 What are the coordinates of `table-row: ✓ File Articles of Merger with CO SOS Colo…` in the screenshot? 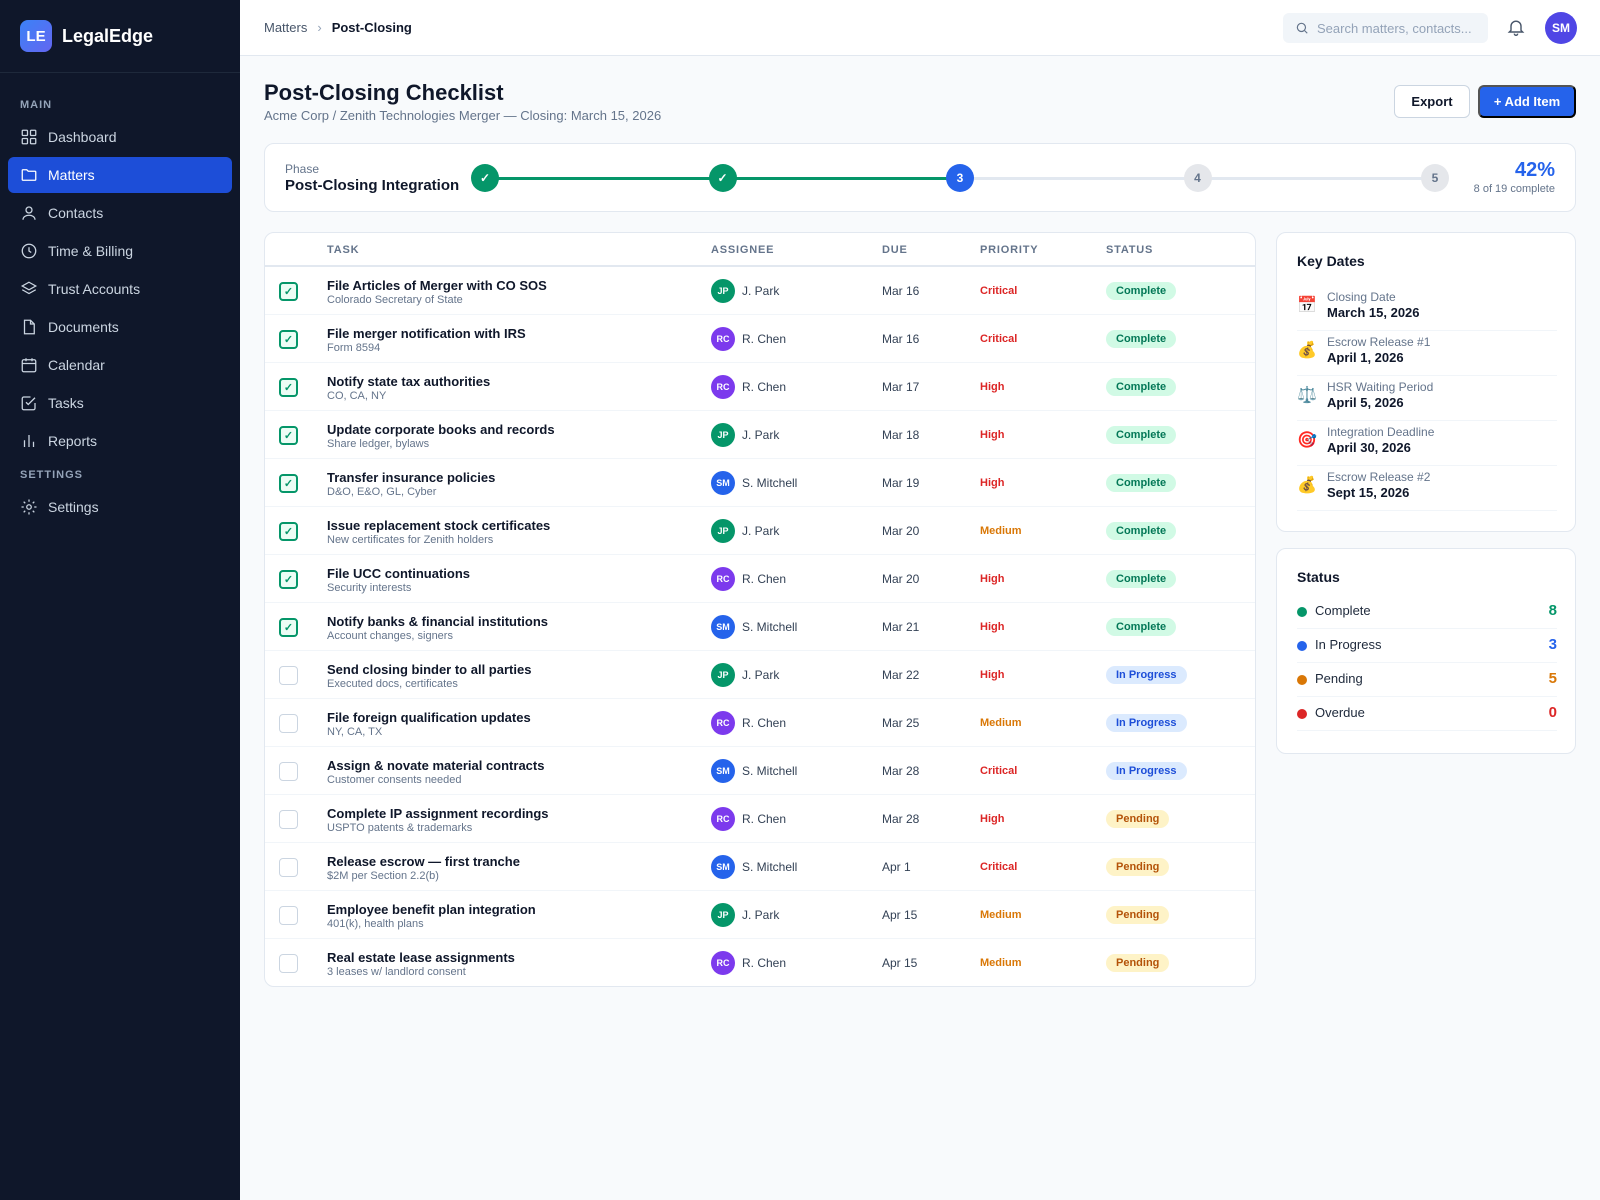 It's located at (760, 291).